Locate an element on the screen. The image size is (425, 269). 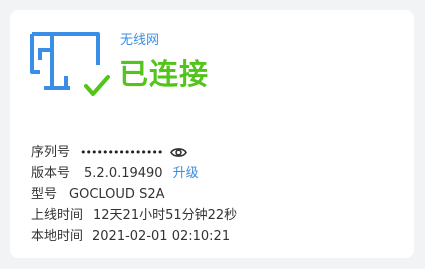
local-time-label: 本地时间 is located at coordinates (57, 236).